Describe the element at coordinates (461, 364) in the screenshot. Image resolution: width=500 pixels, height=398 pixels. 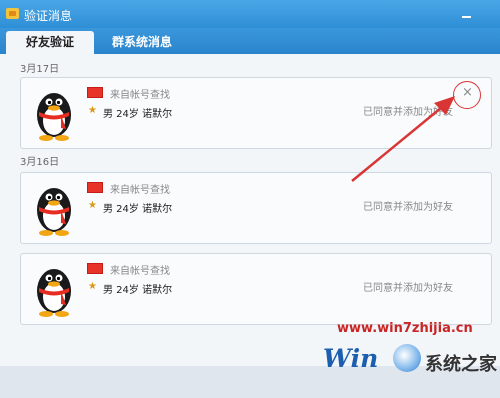
I see `watermark-site-name: 系统之家` at that location.